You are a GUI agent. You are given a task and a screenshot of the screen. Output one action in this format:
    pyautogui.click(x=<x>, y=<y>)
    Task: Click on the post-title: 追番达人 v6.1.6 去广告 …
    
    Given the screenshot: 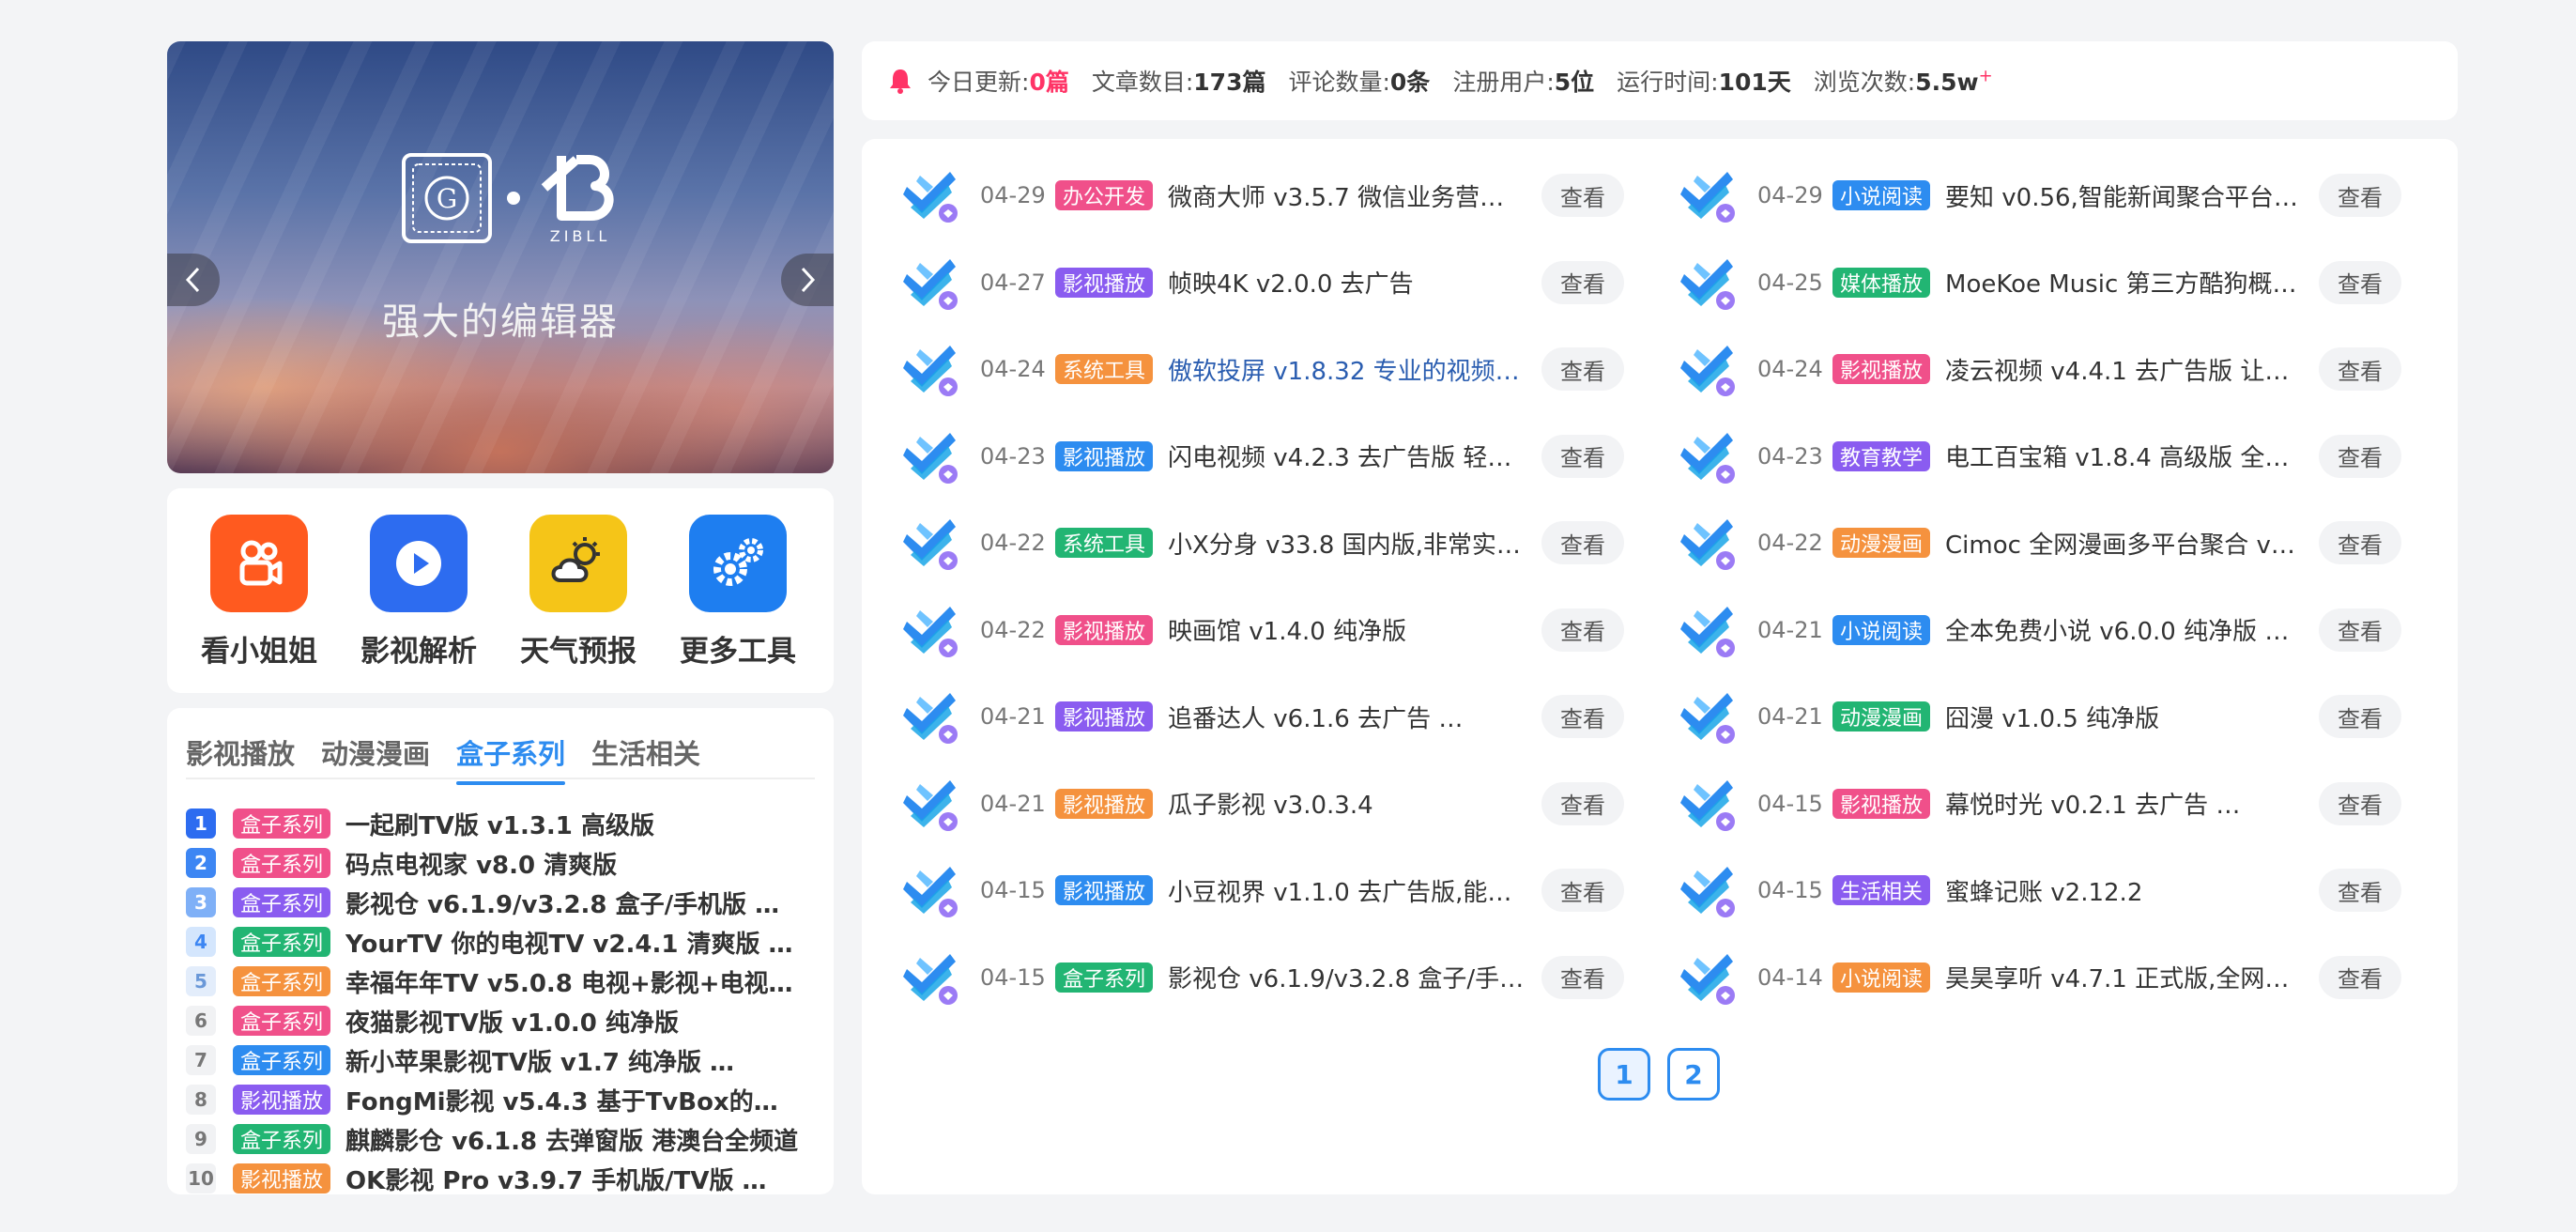 What is the action you would take?
    pyautogui.click(x=1348, y=717)
    